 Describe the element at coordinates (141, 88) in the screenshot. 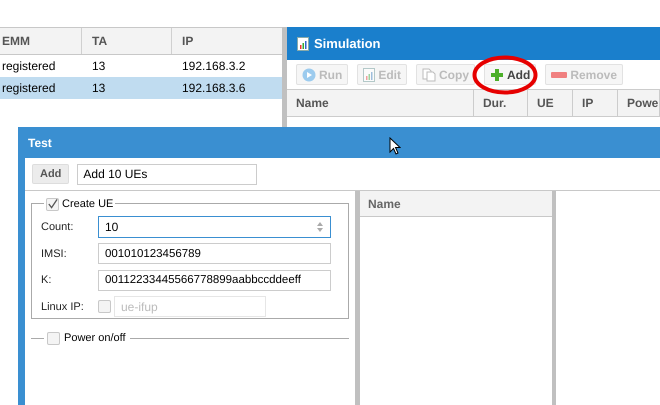

I see `table-row: registered 13 192.168.3.6` at that location.